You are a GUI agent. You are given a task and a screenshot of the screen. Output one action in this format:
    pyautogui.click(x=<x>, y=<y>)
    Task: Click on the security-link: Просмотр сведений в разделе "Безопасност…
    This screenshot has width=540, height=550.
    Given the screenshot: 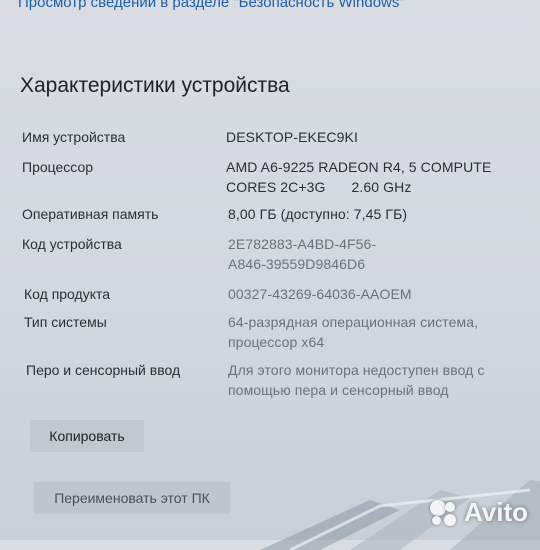 What is the action you would take?
    pyautogui.click(x=238, y=7)
    